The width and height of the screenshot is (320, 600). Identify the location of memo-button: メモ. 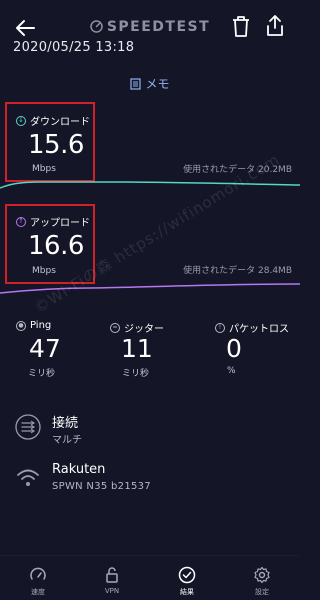
(150, 83).